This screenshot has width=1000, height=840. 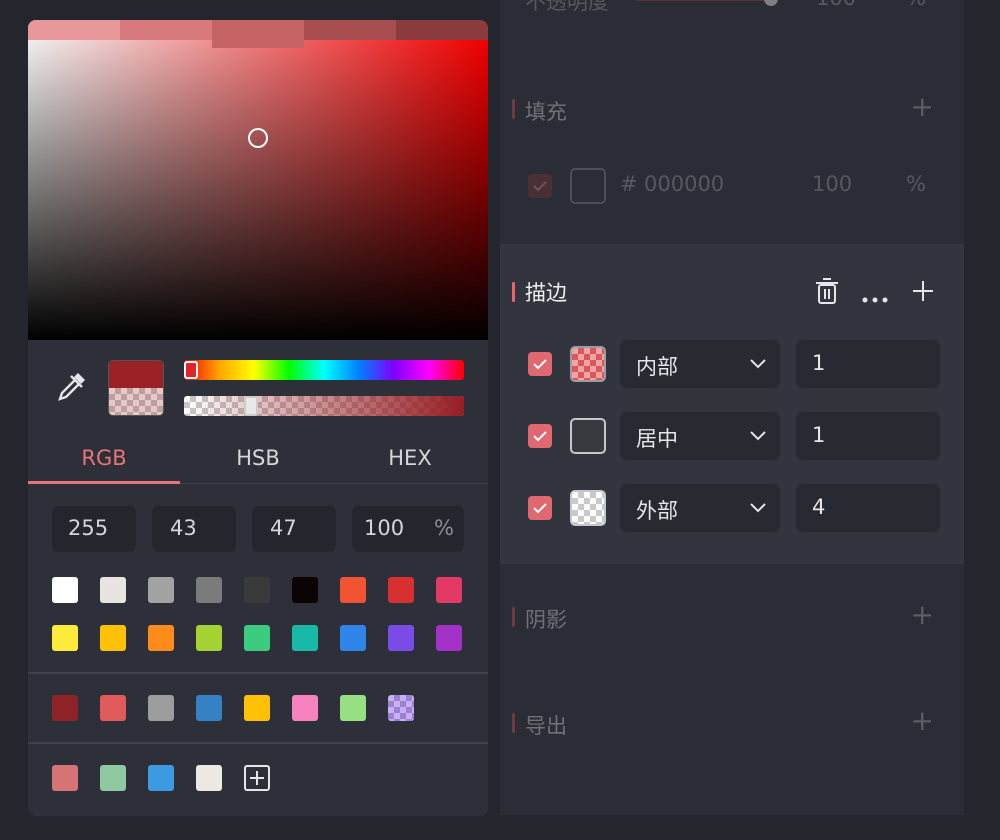 What do you see at coordinates (88, 528) in the screenshot?
I see `red-value: 255` at bounding box center [88, 528].